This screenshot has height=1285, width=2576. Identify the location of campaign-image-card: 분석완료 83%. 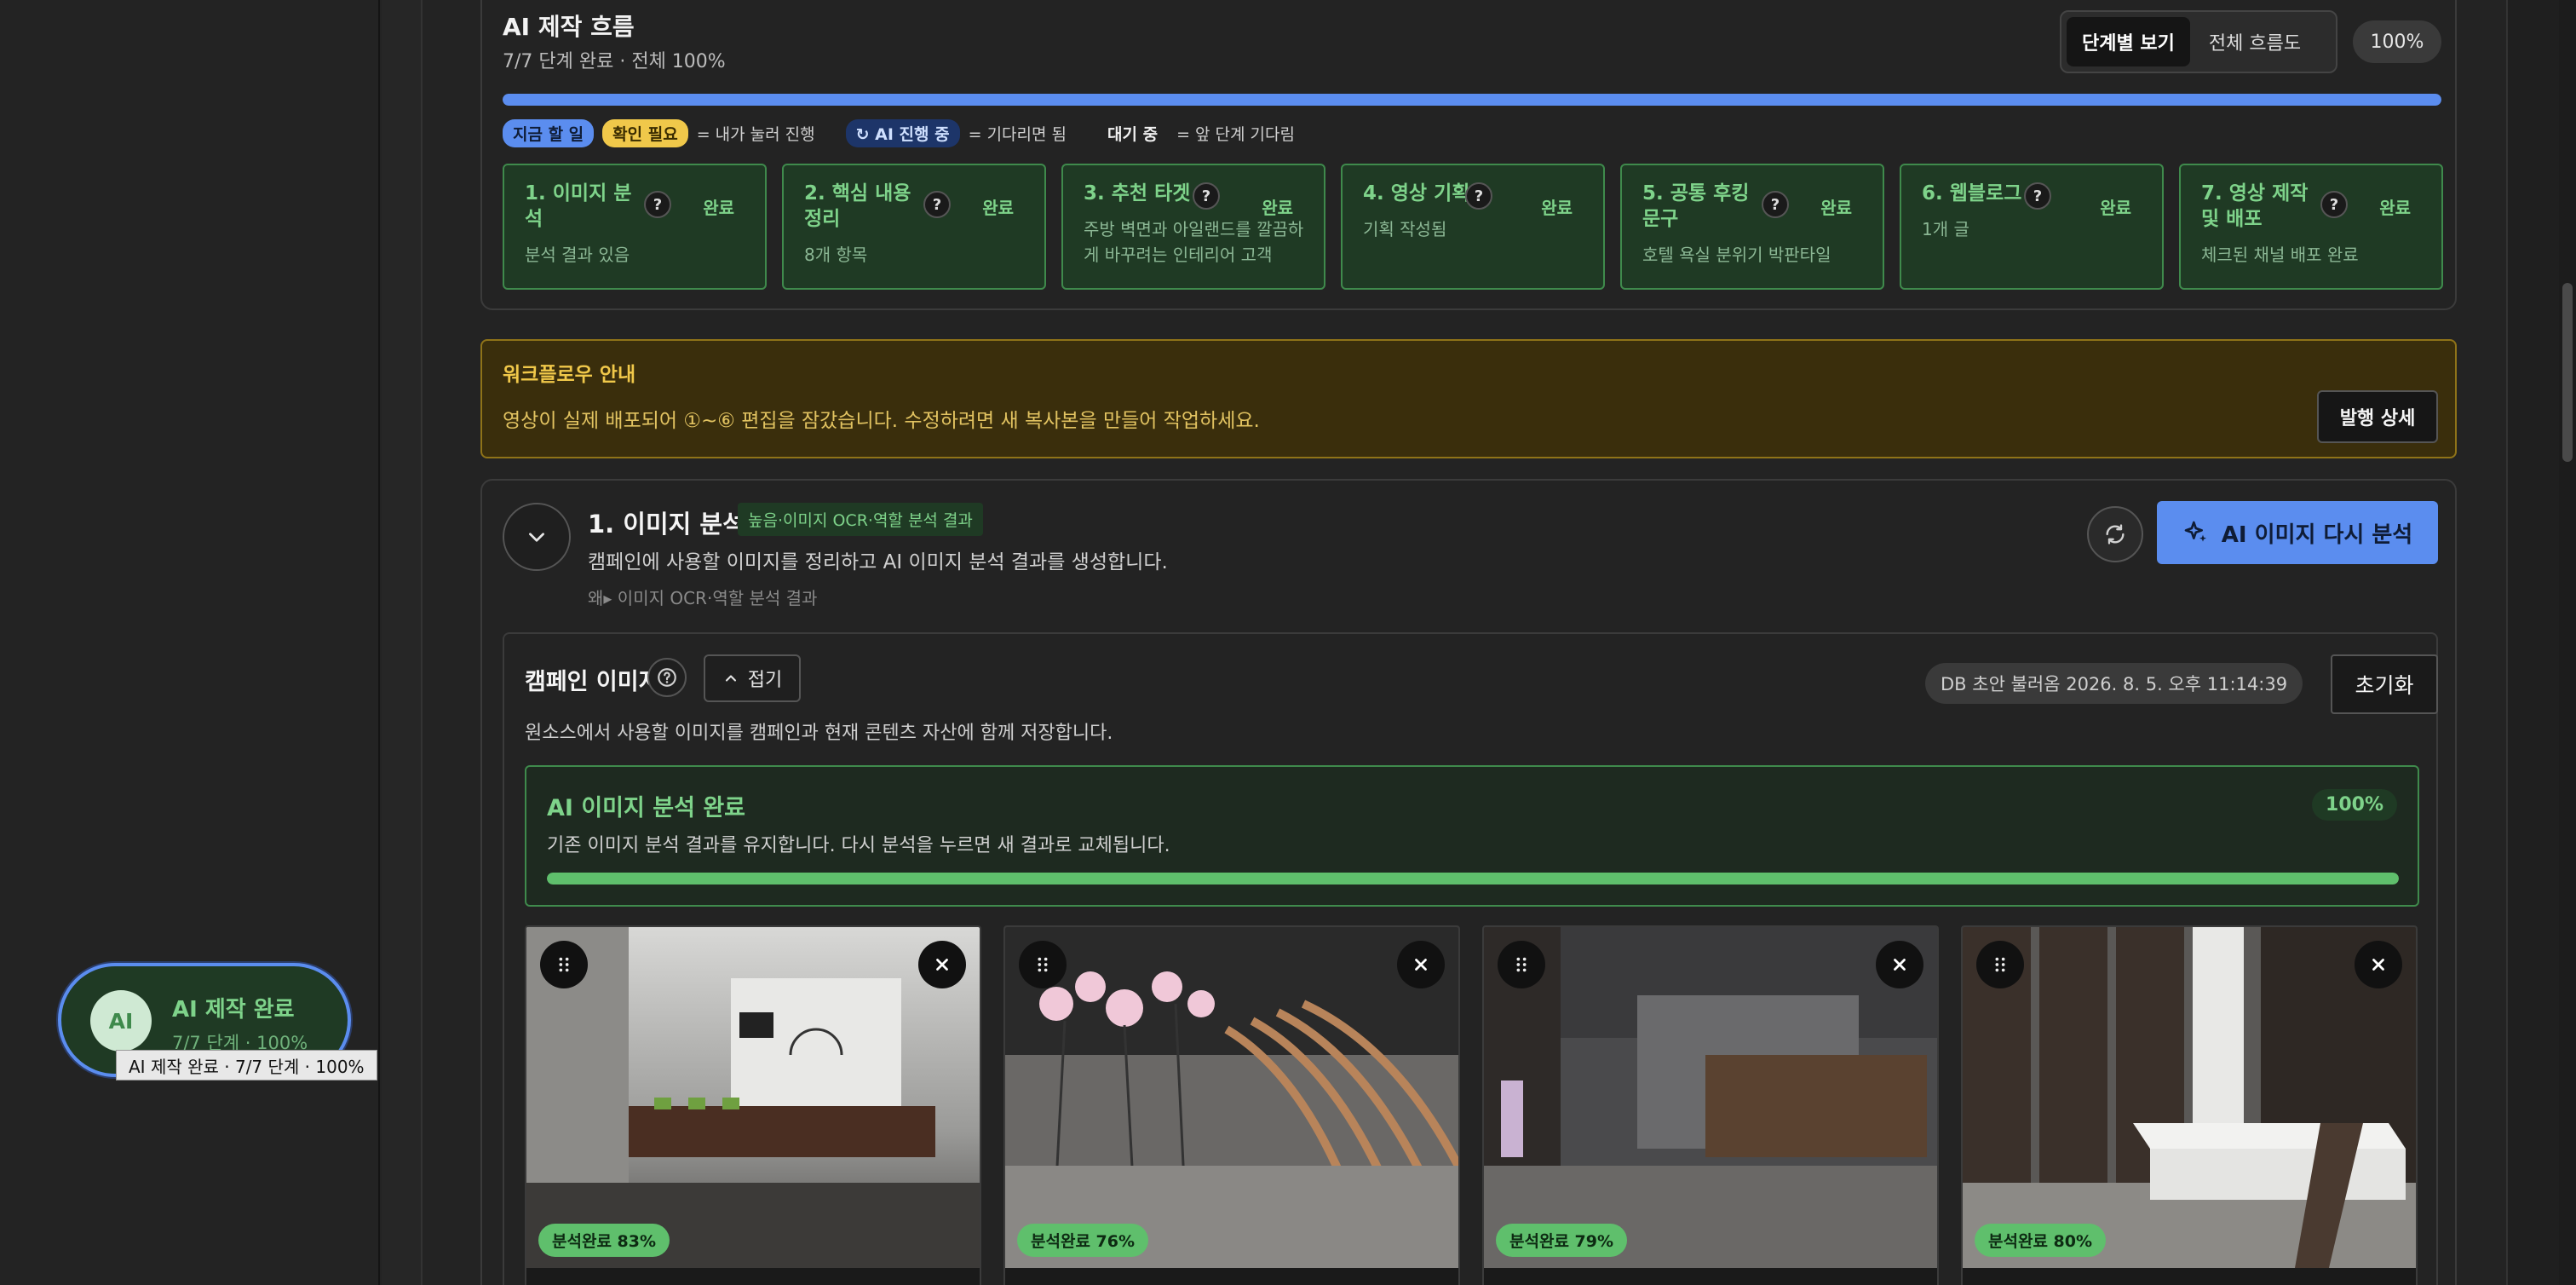
(753, 1105).